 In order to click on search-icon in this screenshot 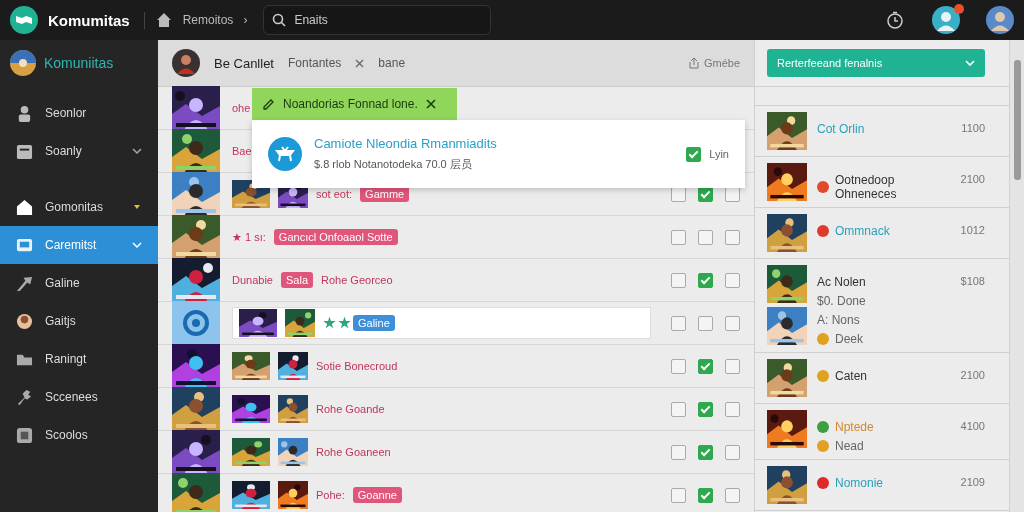, I will do `click(279, 20)`.